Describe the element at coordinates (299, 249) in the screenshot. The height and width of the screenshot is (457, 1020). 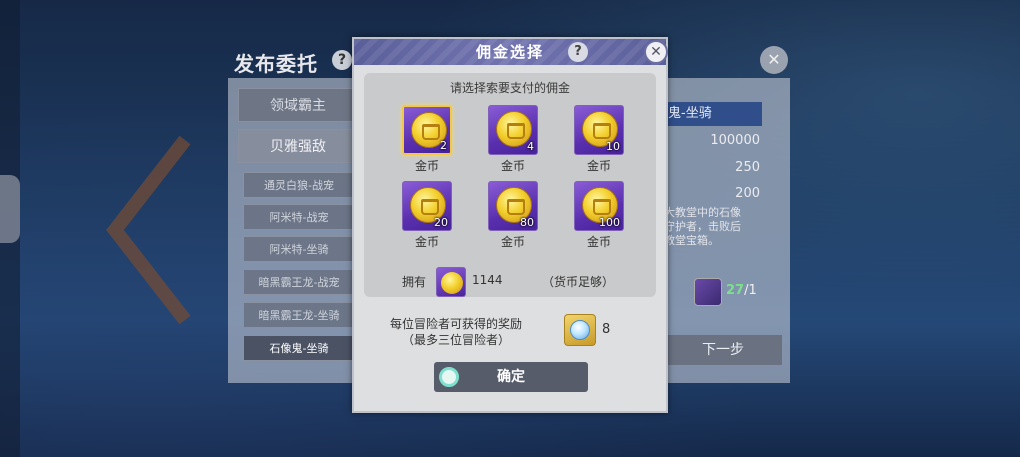
I see `list-item: 阿米特-坐骑` at that location.